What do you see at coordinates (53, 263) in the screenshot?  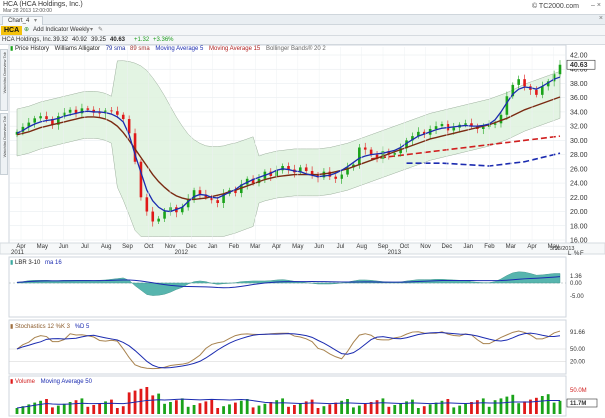 I see `lbr-legend-ma: ma 16` at bounding box center [53, 263].